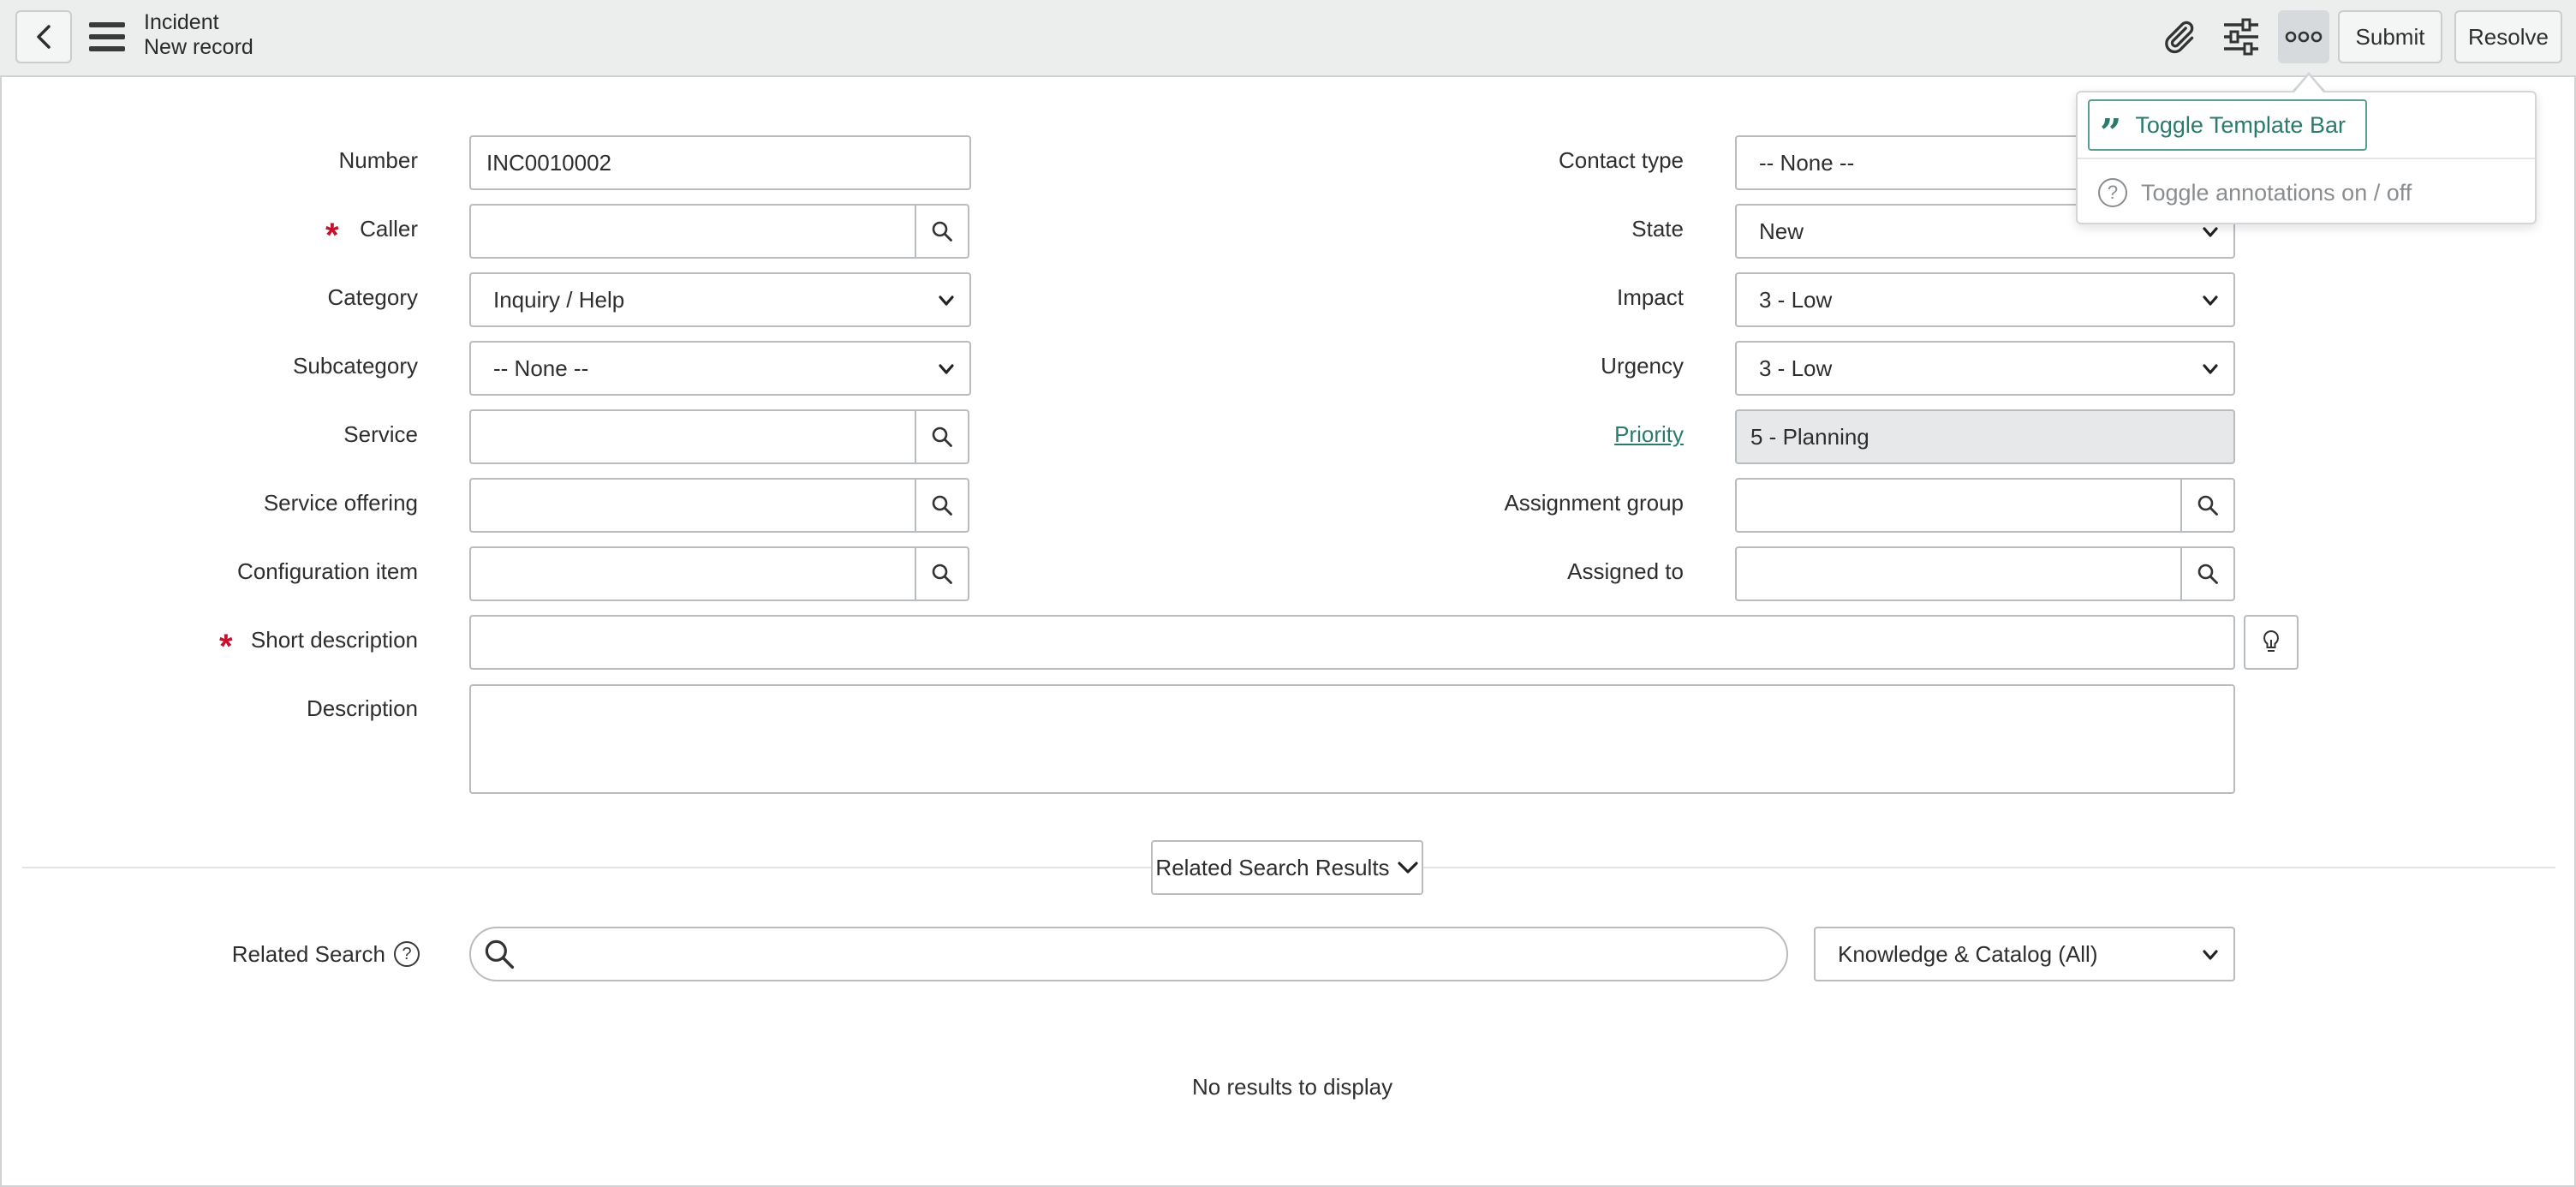 This screenshot has width=2576, height=1187. I want to click on submit-button: Submit, so click(2390, 36).